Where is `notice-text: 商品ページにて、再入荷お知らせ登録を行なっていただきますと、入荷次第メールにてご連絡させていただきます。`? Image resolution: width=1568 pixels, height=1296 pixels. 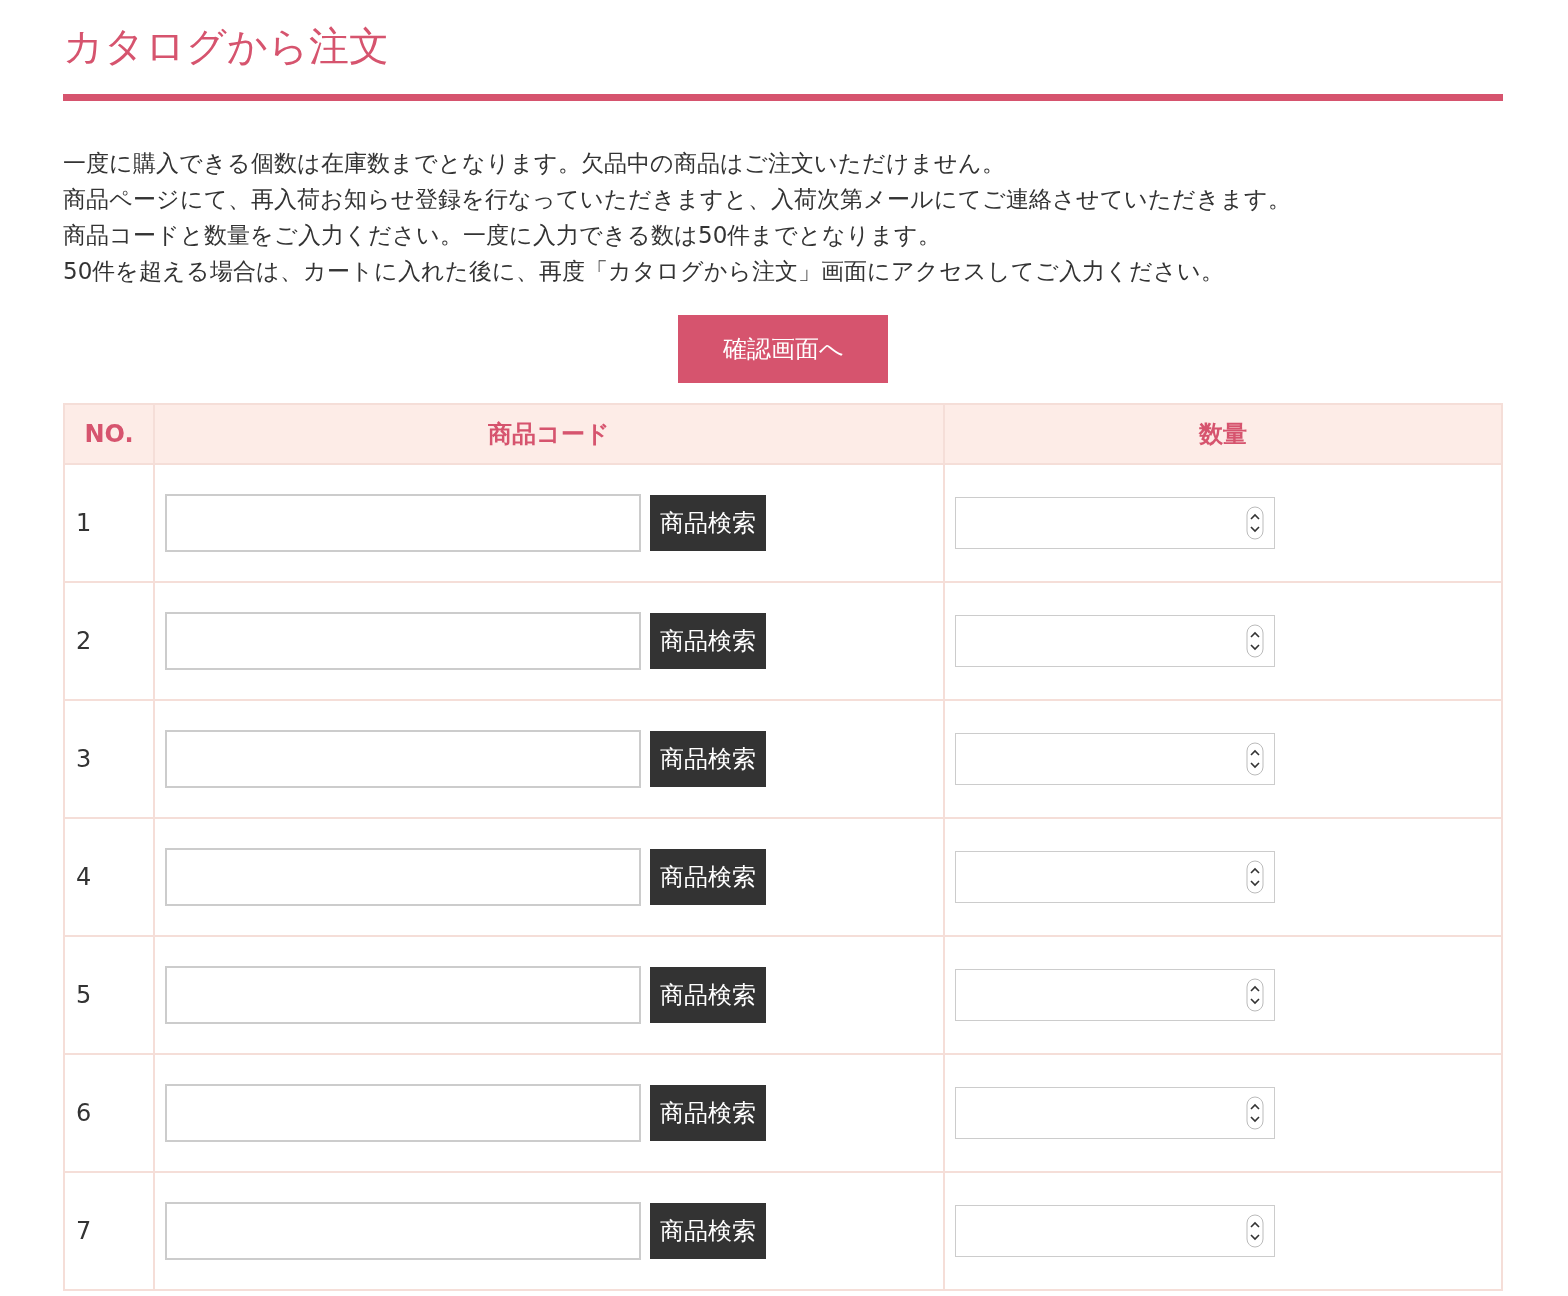 notice-text: 商品ページにて、再入荷お知らせ登録を行なっていただきますと、入荷次第メールにてご連絡させていただきます。 is located at coordinates (677, 199).